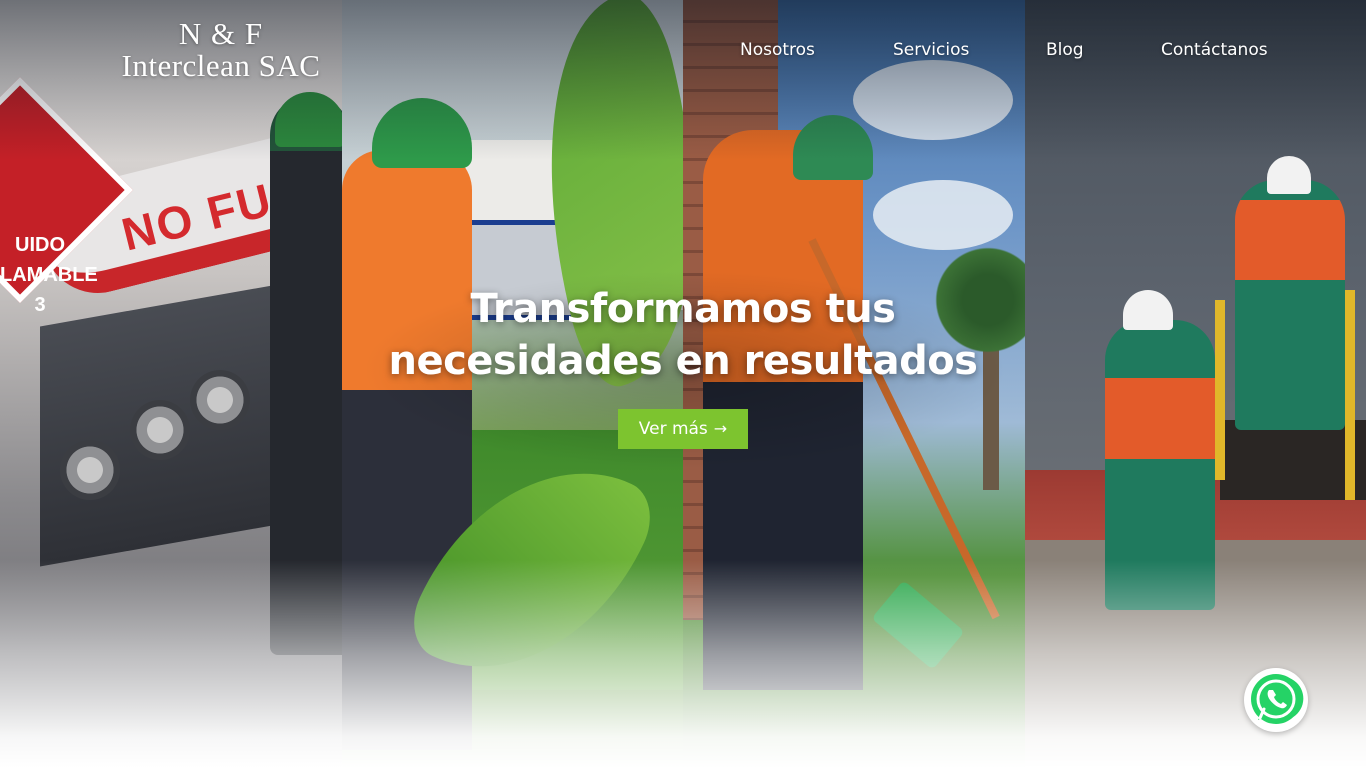 The width and height of the screenshot is (1366, 768). I want to click on logo-line-2: Interclean SAC, so click(221, 65).